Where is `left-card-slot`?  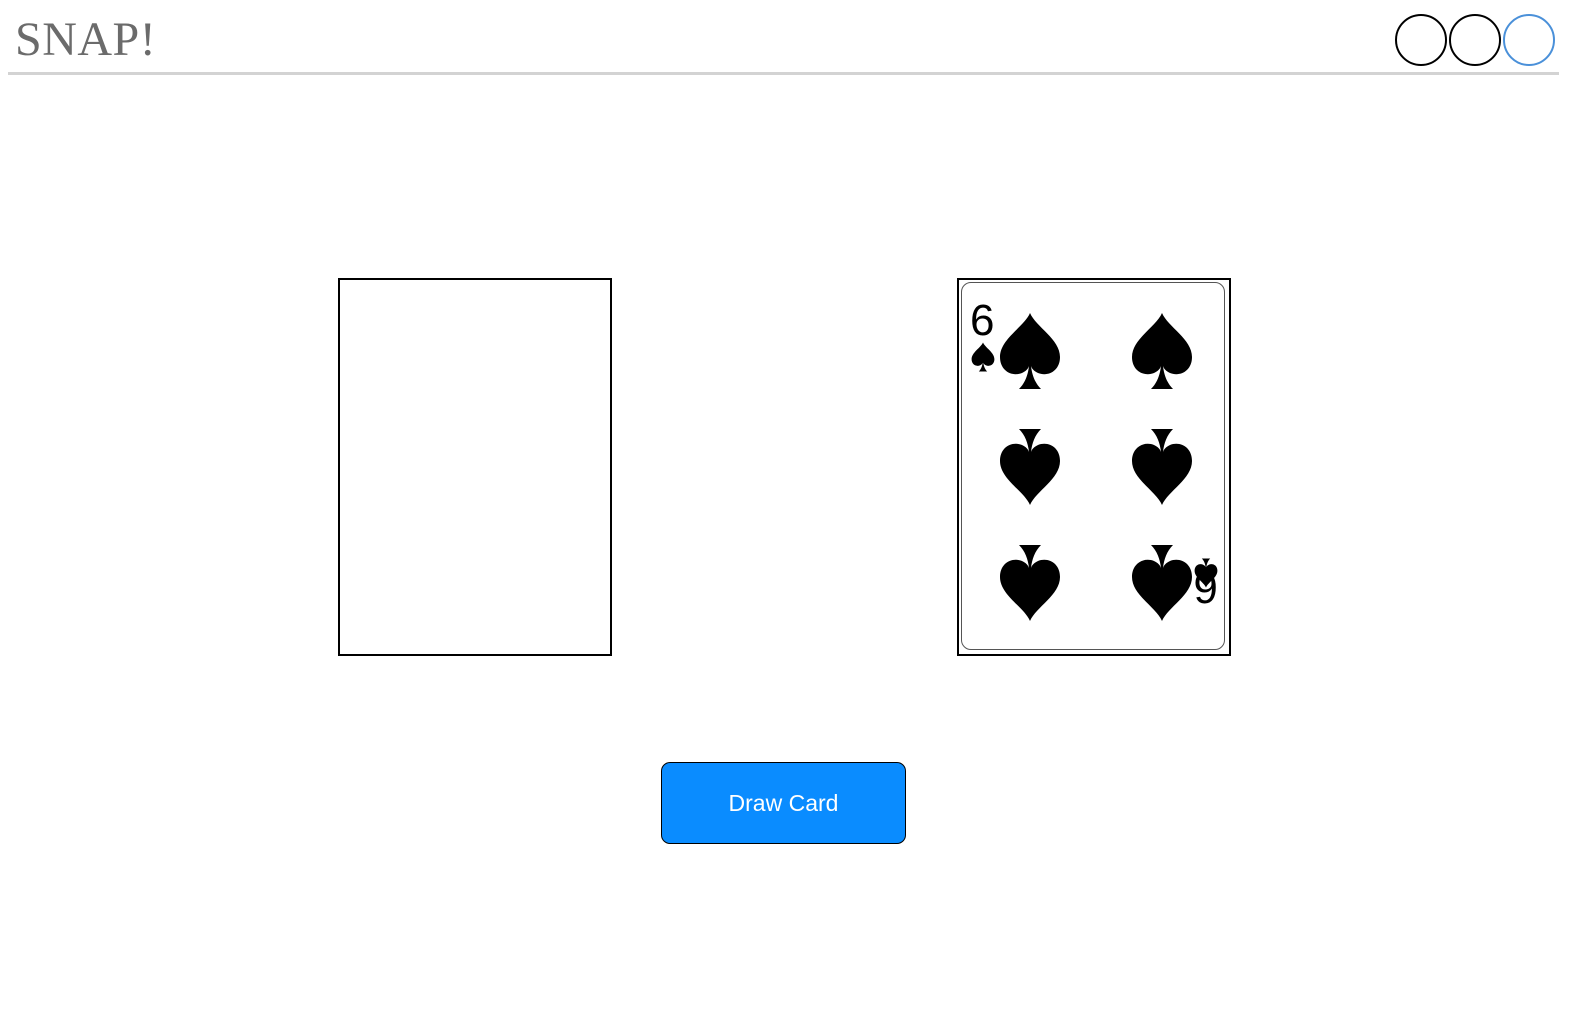
left-card-slot is located at coordinates (475, 467).